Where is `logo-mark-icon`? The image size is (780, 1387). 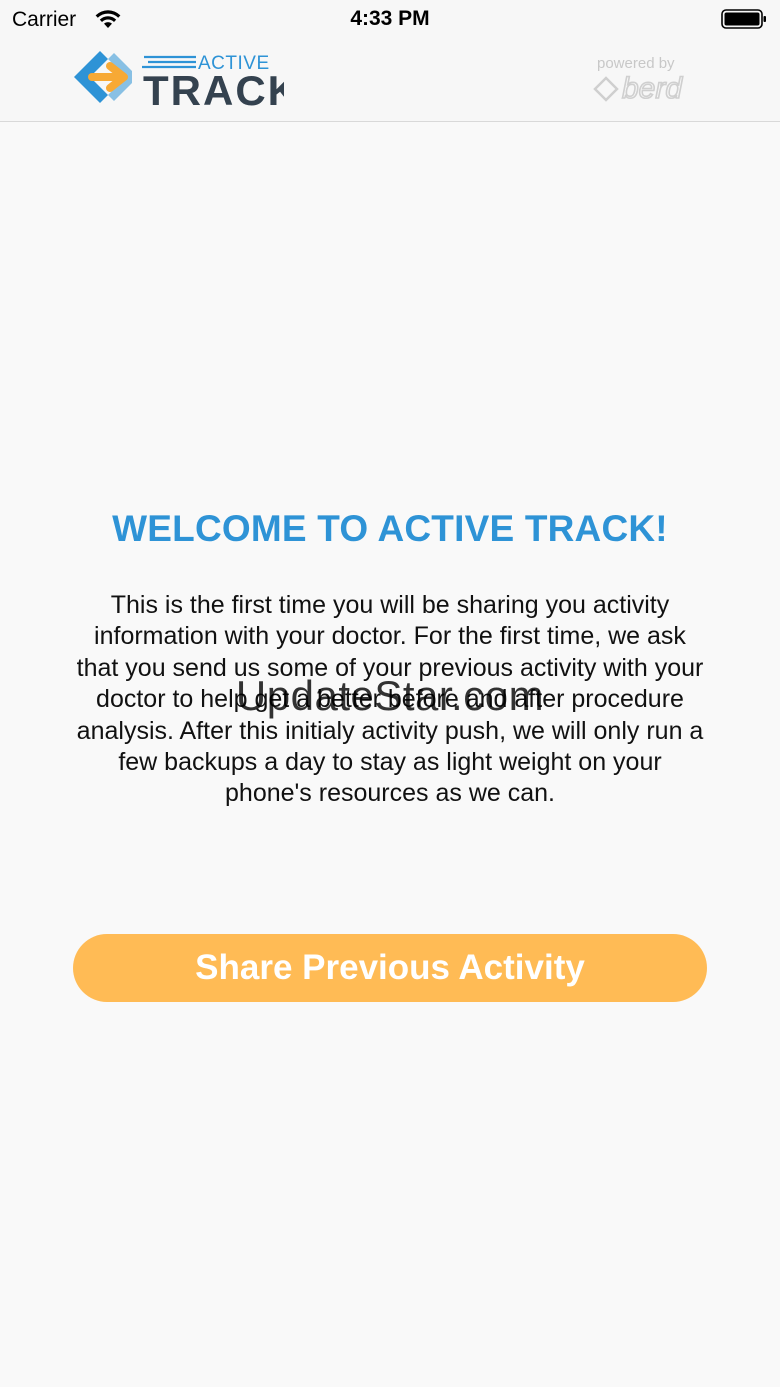 logo-mark-icon is located at coordinates (103, 77).